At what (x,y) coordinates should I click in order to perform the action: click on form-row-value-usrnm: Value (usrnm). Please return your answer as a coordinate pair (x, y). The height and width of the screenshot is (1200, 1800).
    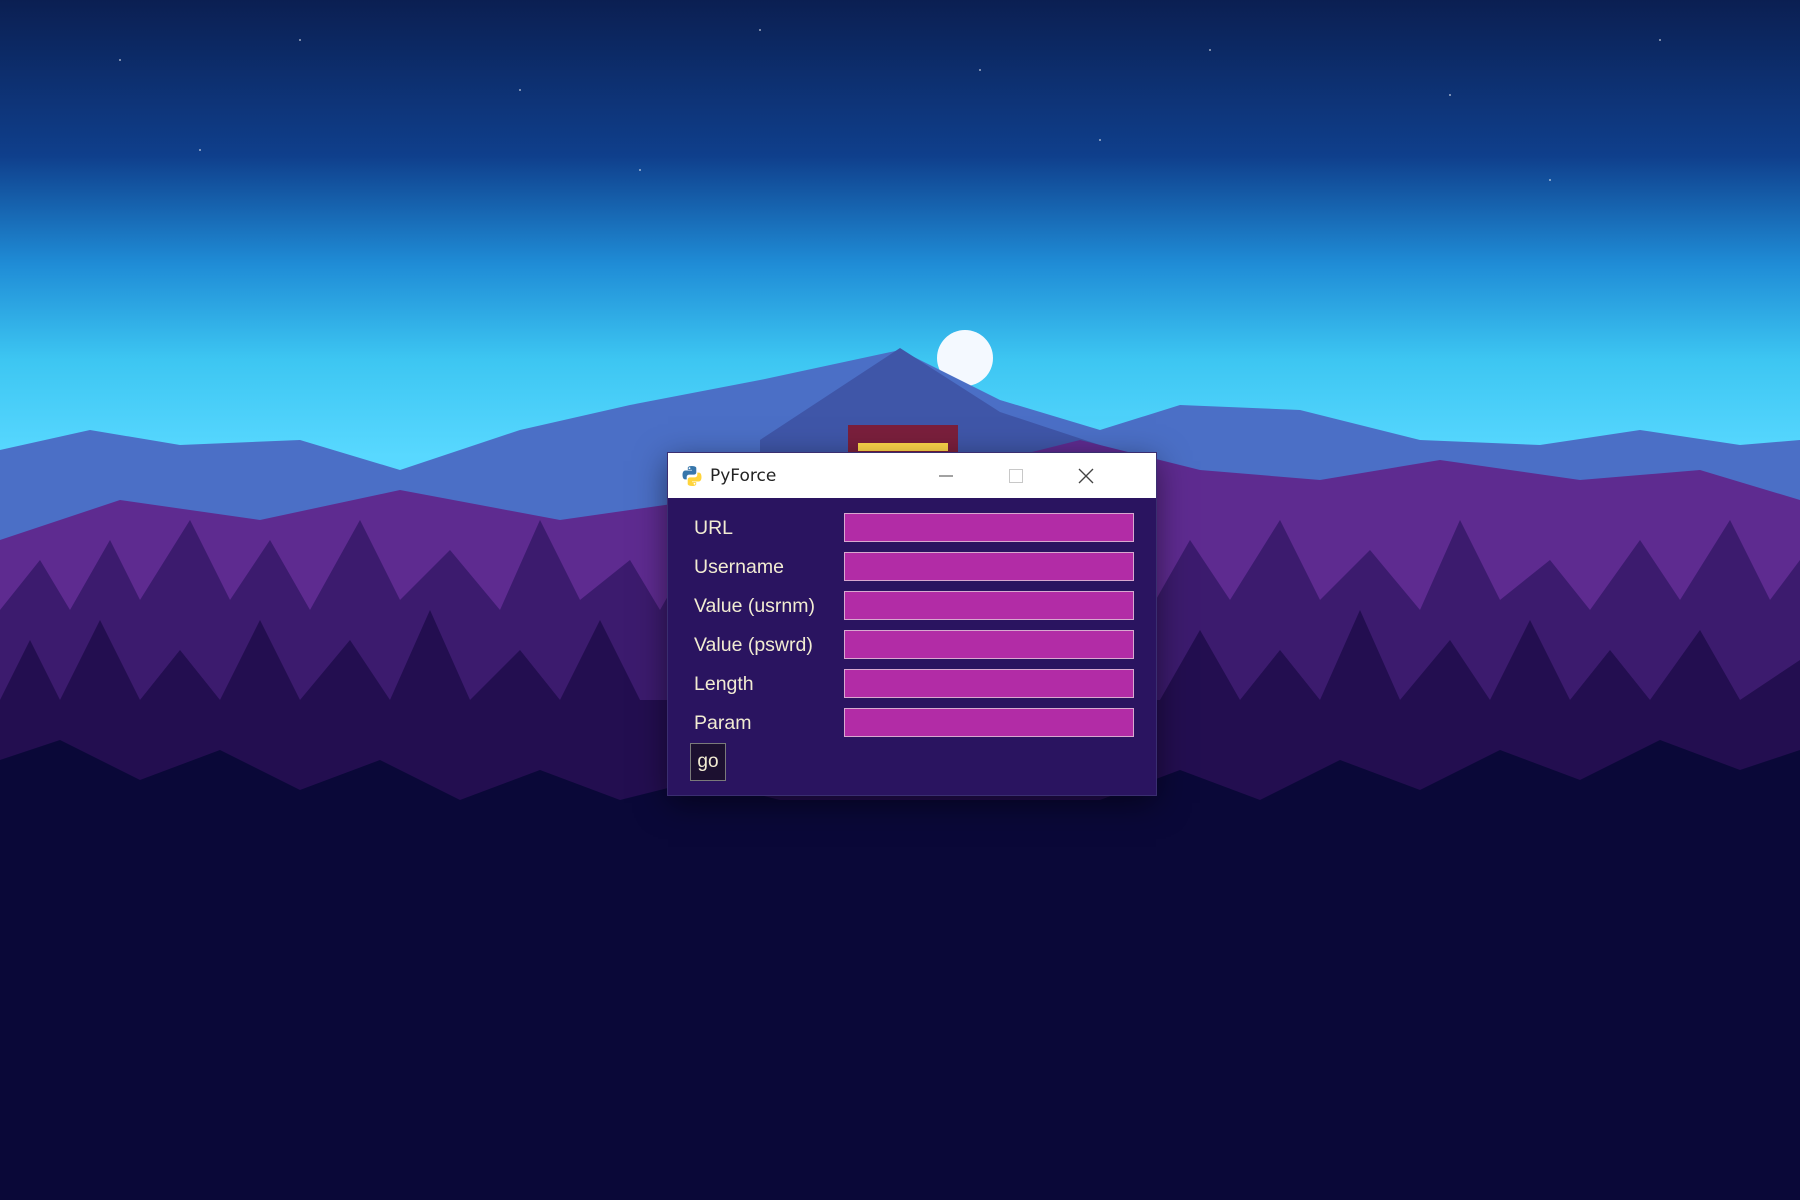
    Looking at the image, I should click on (912, 605).